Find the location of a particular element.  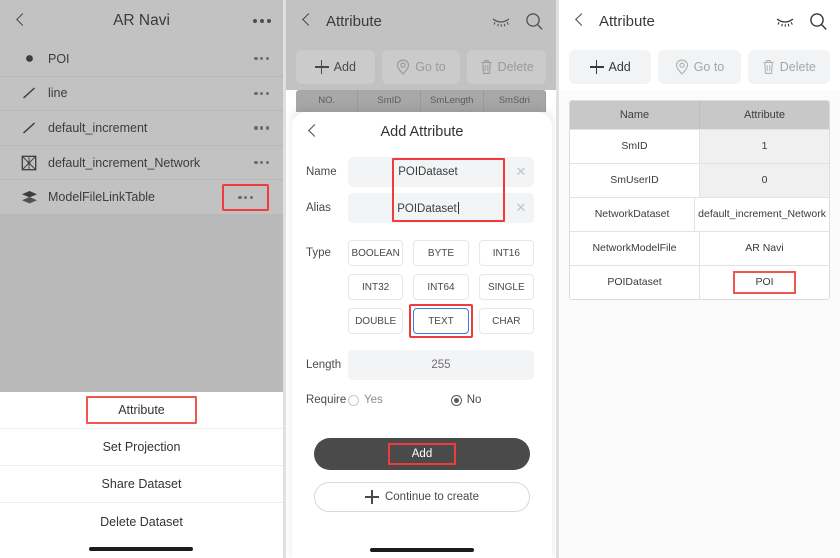

type-option-char: CHAR is located at coordinates (506, 321).